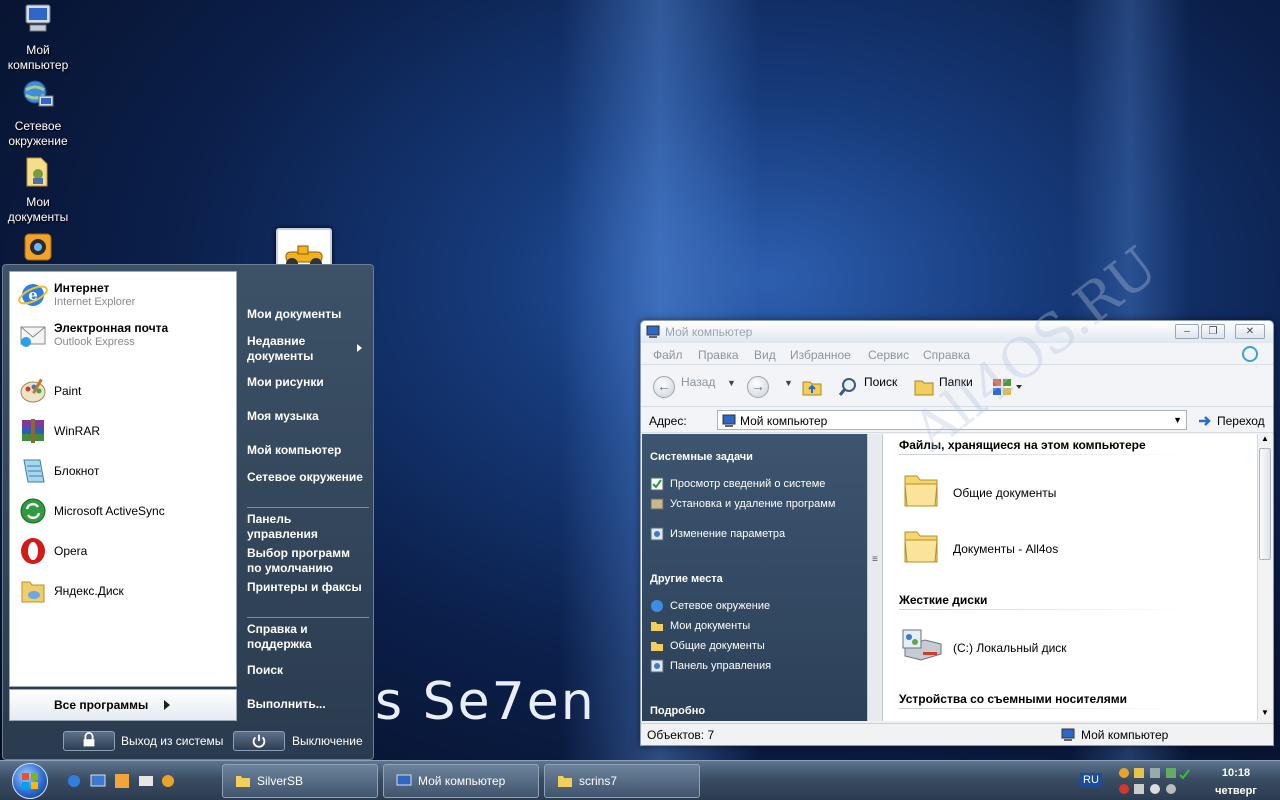 The height and width of the screenshot is (800, 1280). I want to click on menu-view: Вид, so click(765, 355).